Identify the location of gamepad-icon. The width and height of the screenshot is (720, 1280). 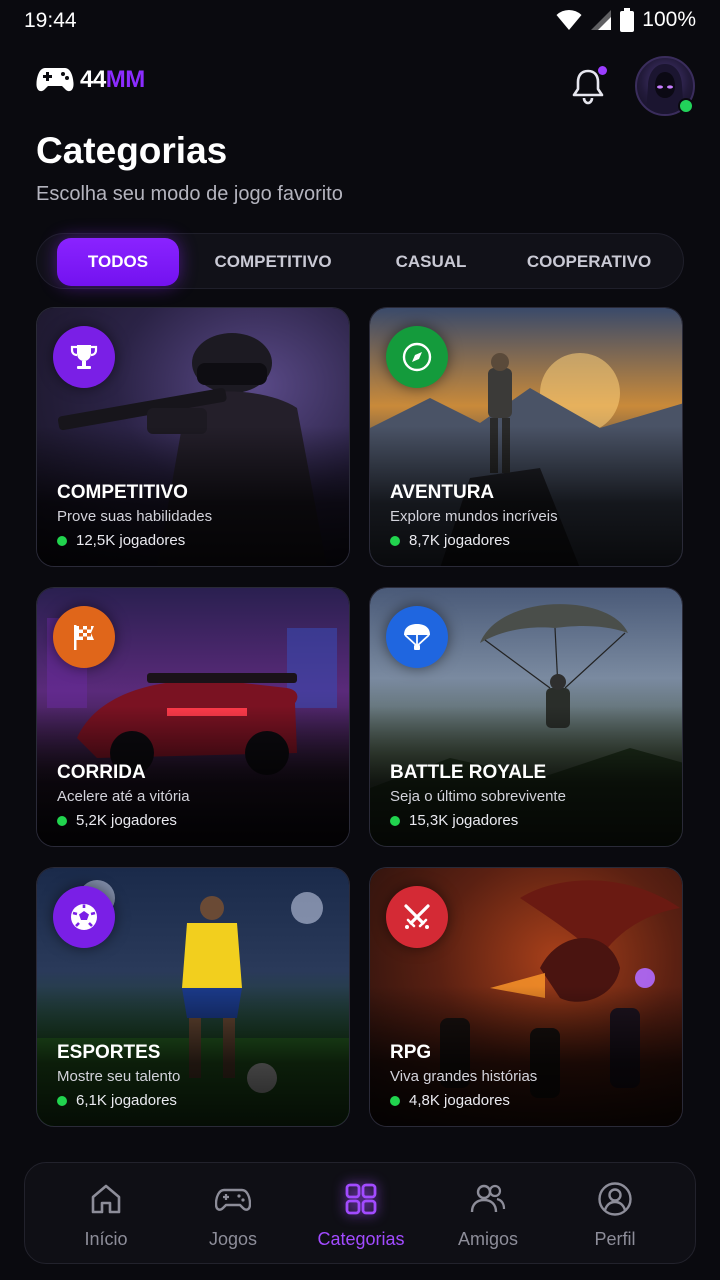
(233, 1199).